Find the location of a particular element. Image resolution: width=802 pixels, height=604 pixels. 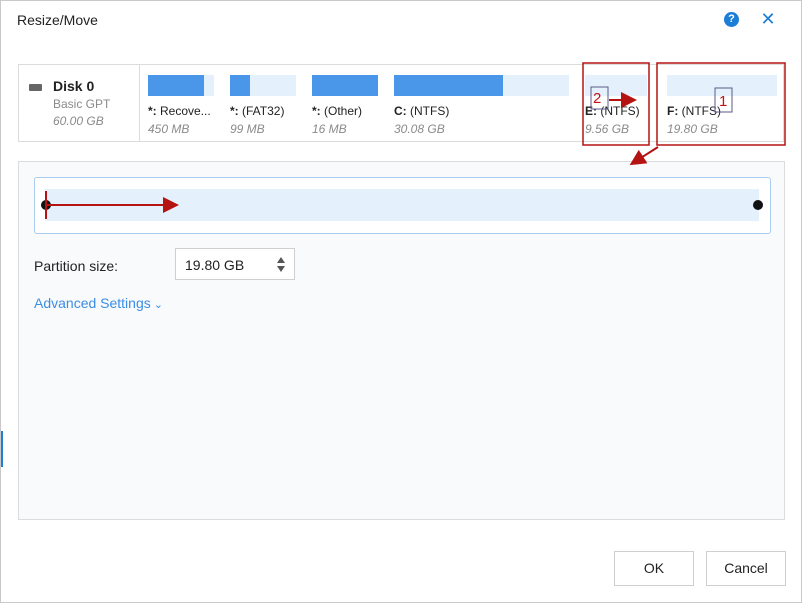

right-resize-handle is located at coordinates (758, 205).